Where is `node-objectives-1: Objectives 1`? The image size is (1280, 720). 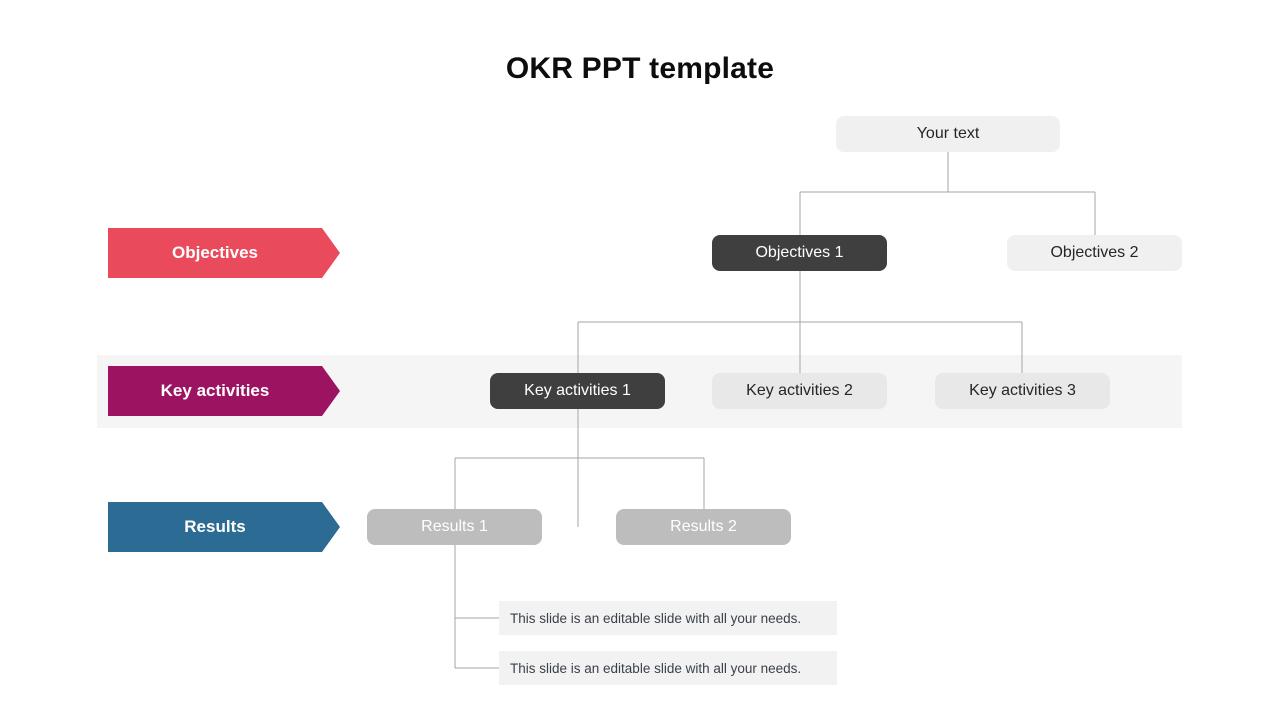
node-objectives-1: Objectives 1 is located at coordinates (799, 253).